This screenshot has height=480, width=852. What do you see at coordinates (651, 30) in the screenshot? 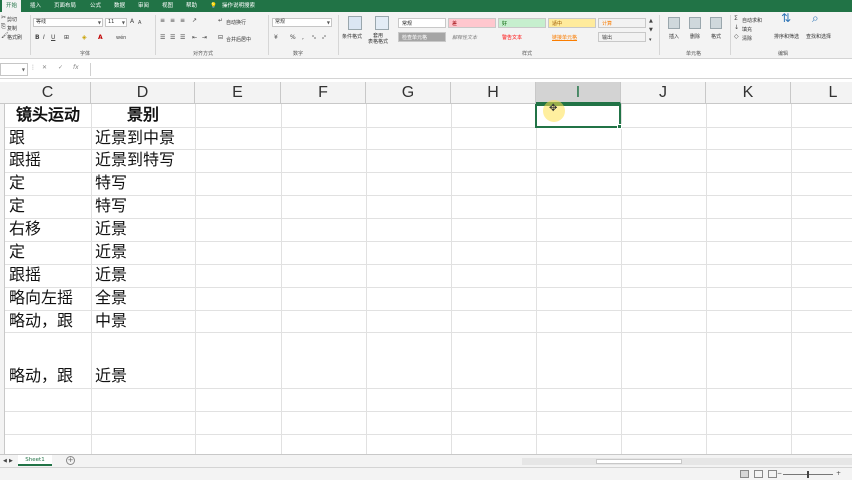
I see `styles-scroll-down-icon: ▼` at bounding box center [651, 30].